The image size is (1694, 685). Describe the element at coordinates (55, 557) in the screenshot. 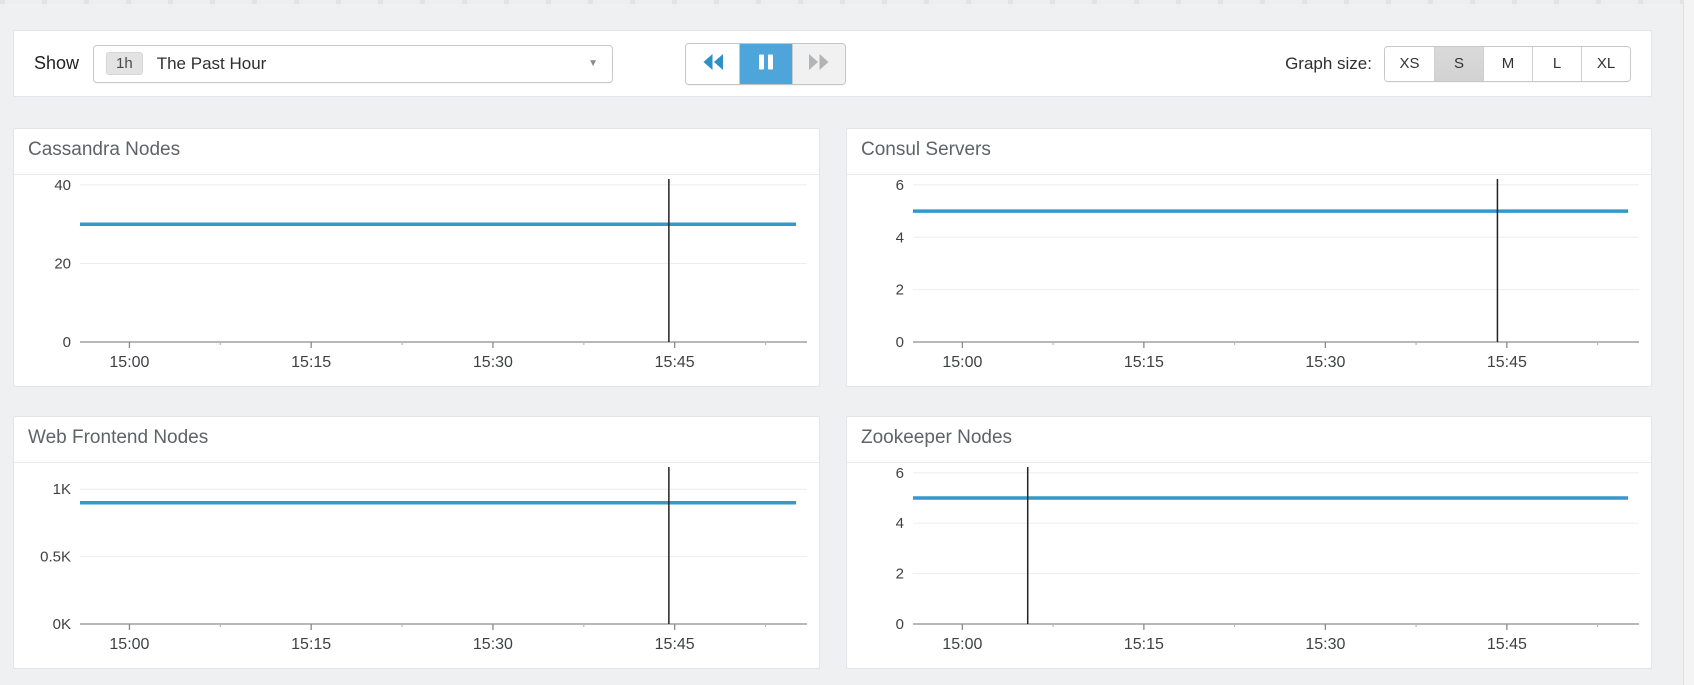

I see `svg-text: 0.5K` at that location.